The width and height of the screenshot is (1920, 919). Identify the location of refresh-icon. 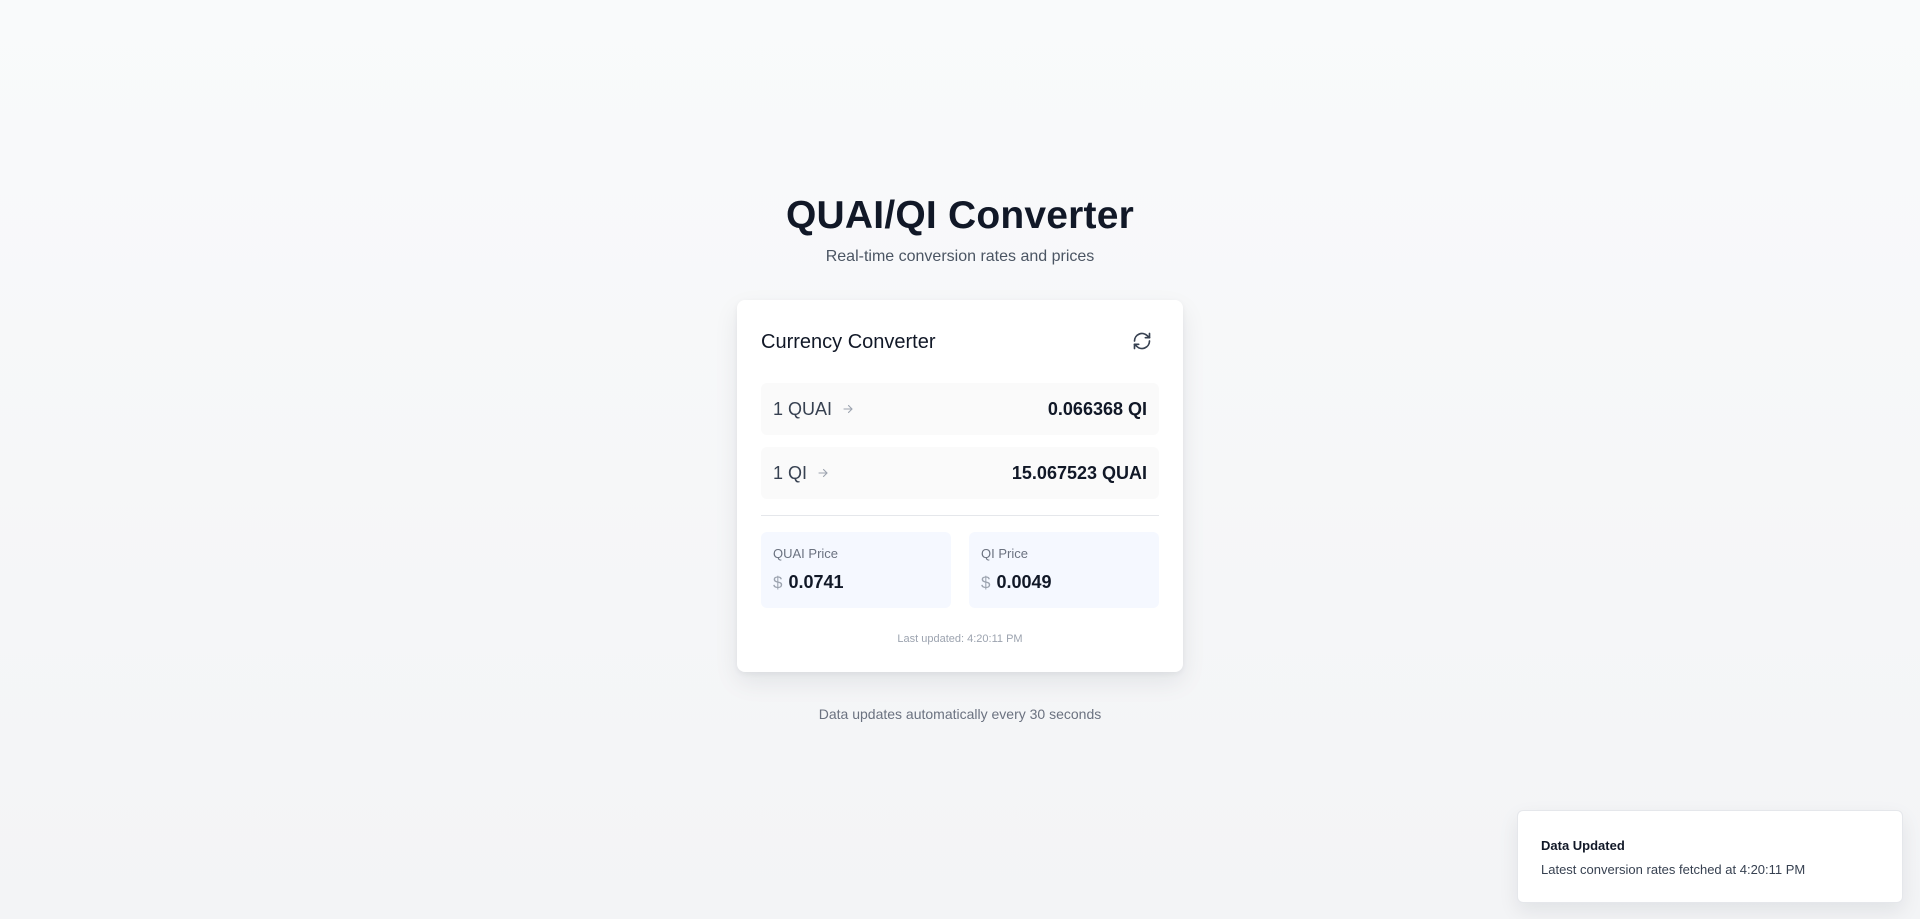
(1142, 341).